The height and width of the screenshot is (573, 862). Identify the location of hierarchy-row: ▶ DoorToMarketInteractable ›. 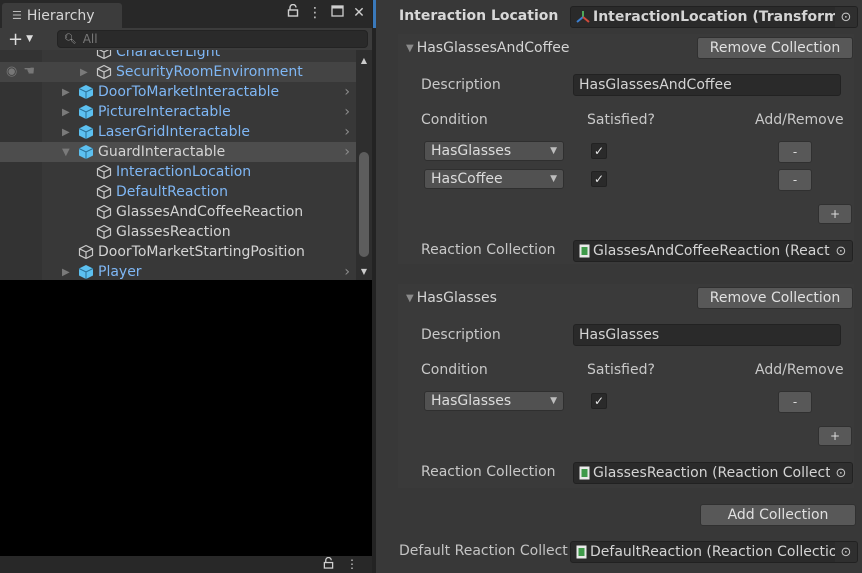
(178, 92).